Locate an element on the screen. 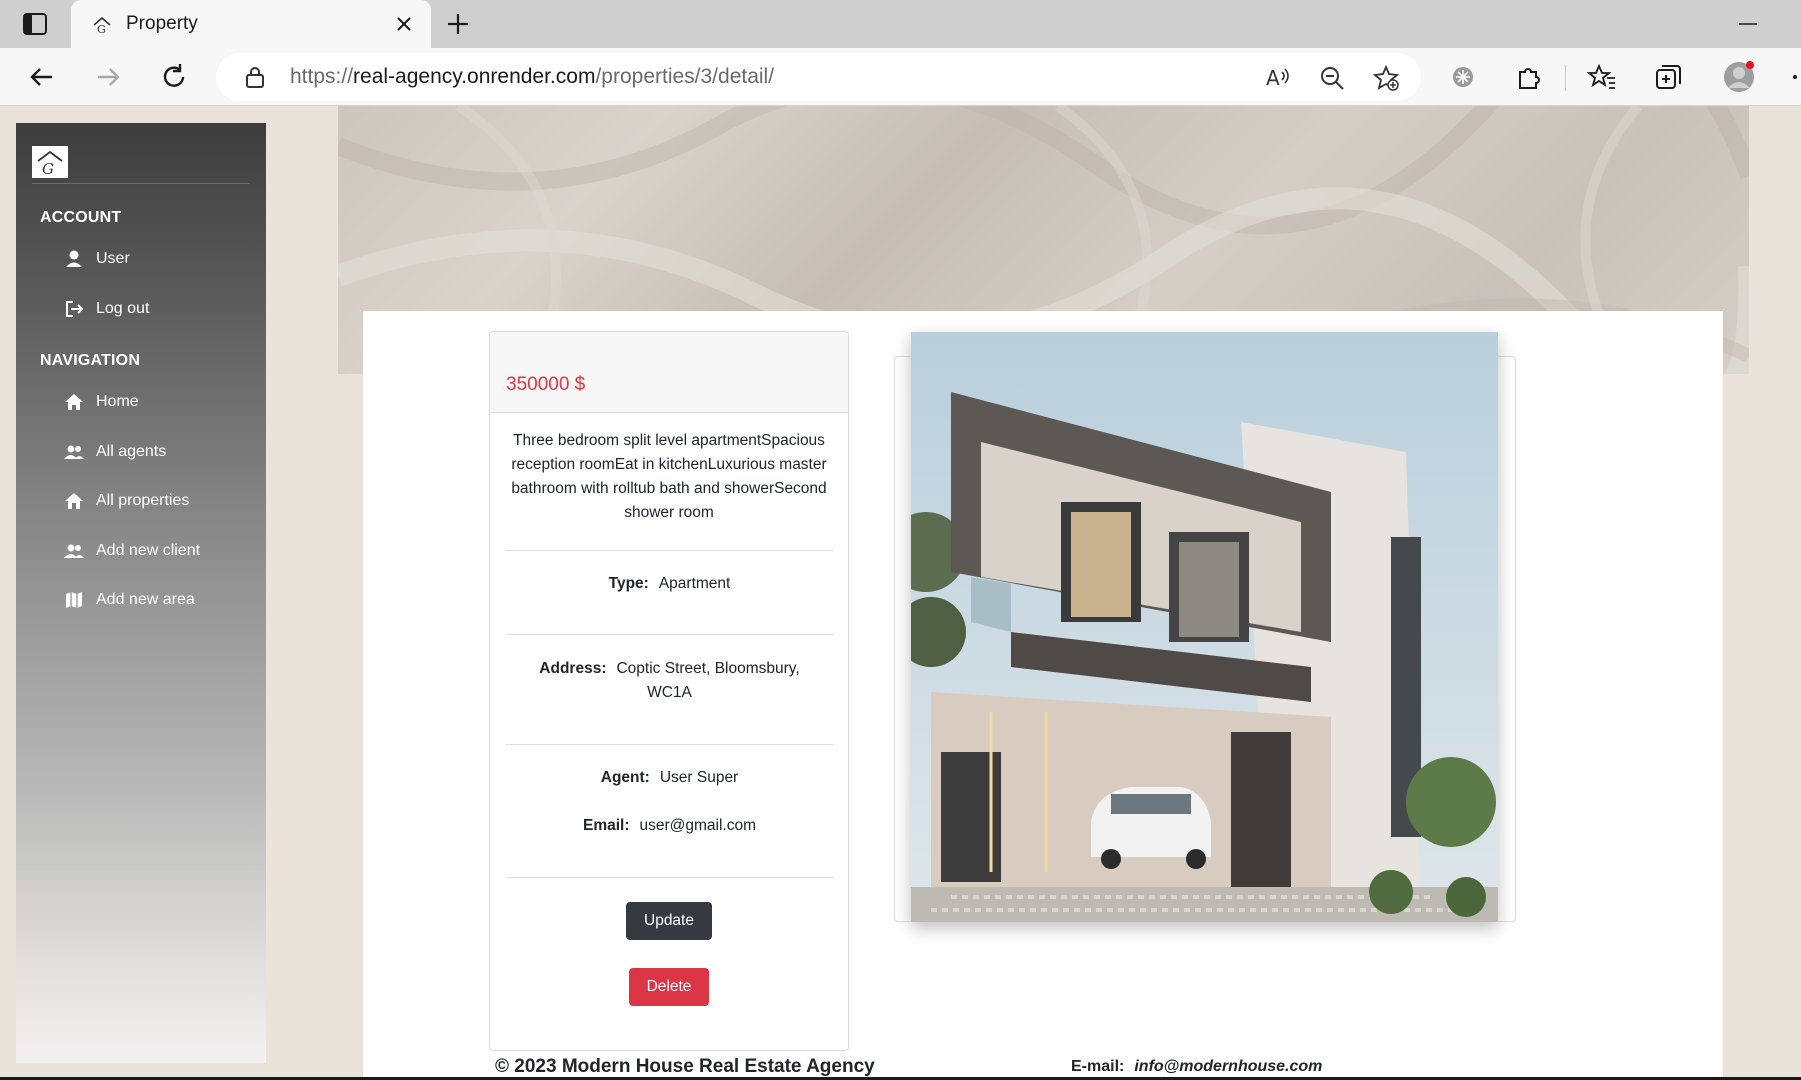  toolbar-separator is located at coordinates (1565, 78).